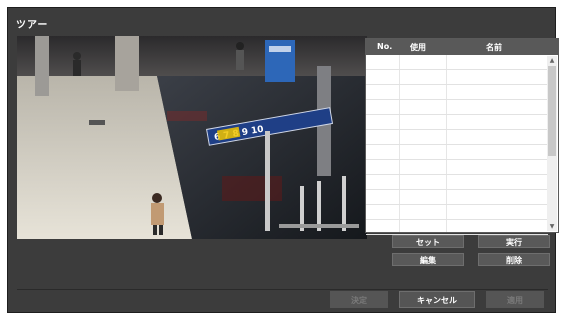 The width and height of the screenshot is (564, 316). I want to click on set-button: セット, so click(428, 241).